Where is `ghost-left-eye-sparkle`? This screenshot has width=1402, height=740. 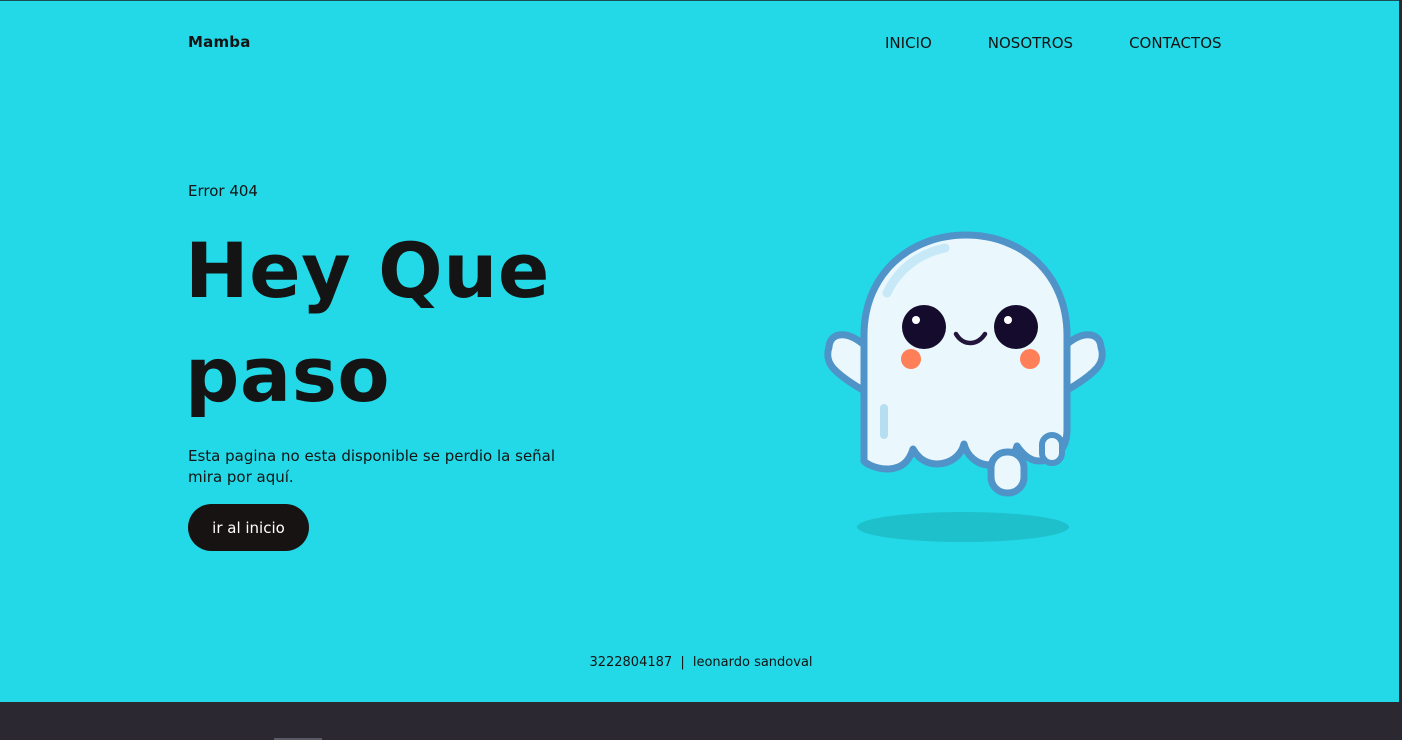
ghost-left-eye-sparkle is located at coordinates (916, 320).